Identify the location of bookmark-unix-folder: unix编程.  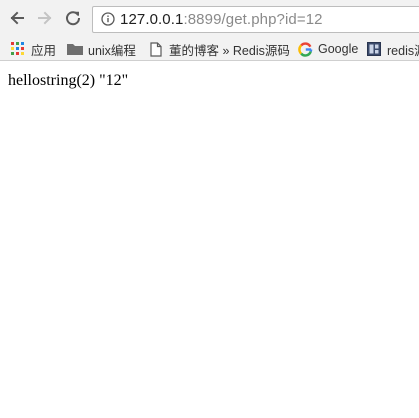
(101, 49).